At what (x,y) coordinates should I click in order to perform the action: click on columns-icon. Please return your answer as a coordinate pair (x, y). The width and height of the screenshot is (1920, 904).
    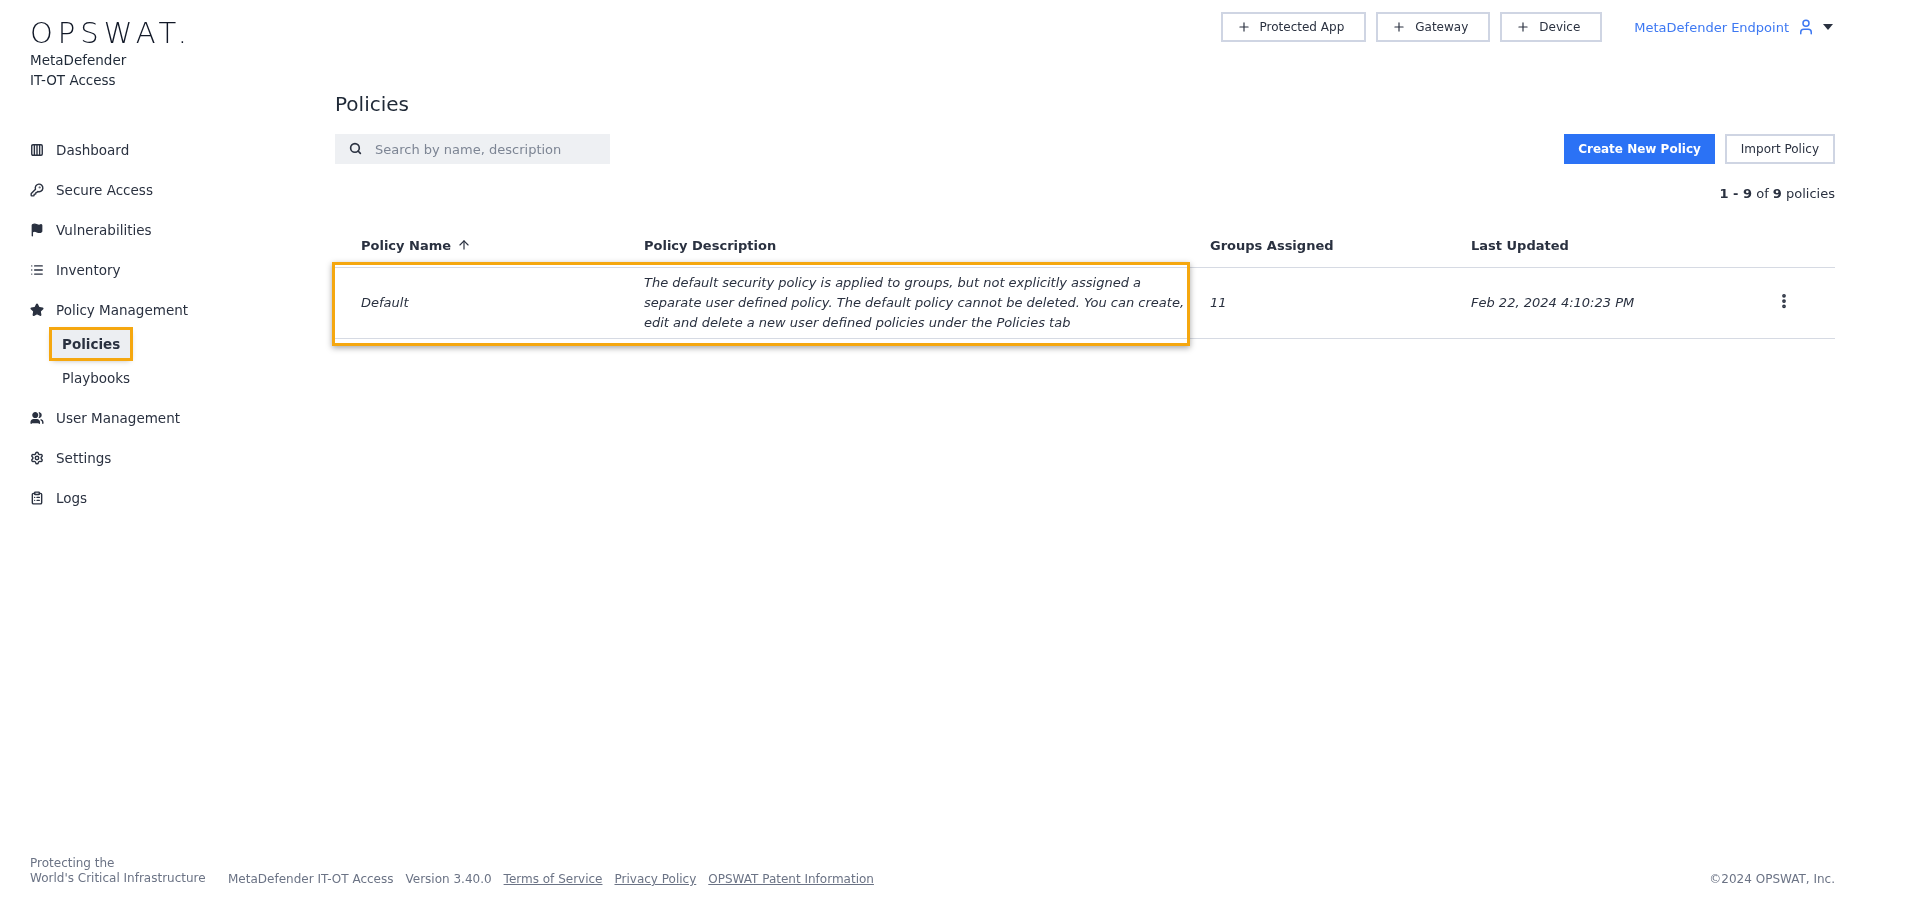
    Looking at the image, I should click on (37, 150).